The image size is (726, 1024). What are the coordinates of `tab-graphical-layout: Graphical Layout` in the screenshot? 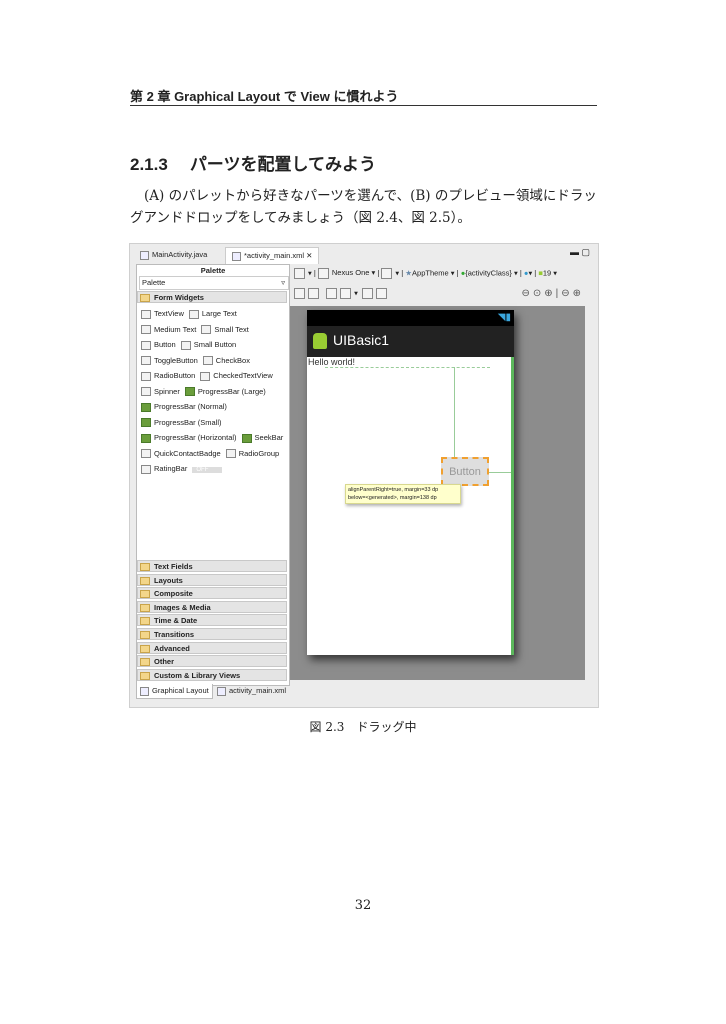 It's located at (174, 691).